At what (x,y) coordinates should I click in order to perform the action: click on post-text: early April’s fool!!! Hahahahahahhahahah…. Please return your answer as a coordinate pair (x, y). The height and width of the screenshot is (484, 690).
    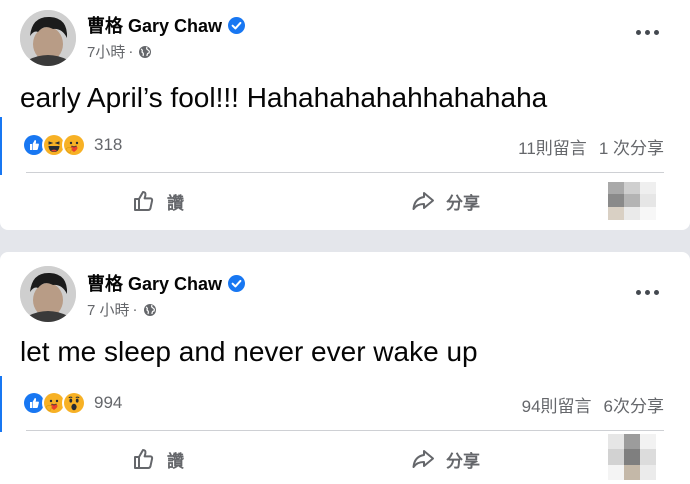
    Looking at the image, I should click on (284, 97).